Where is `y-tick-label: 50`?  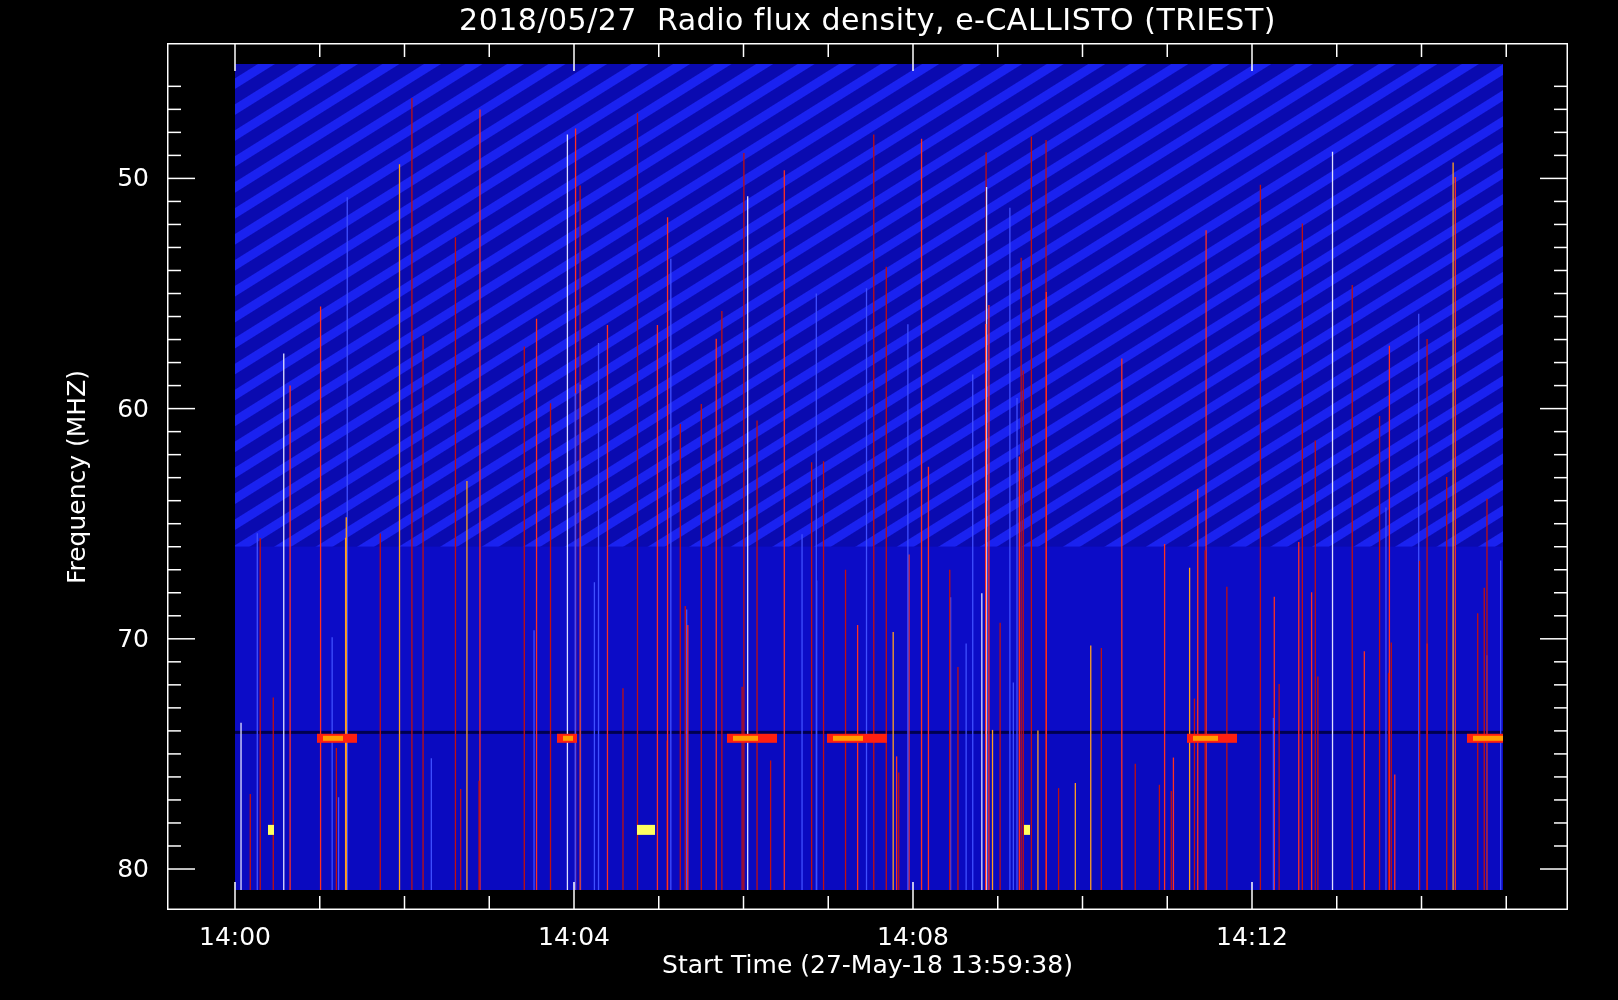 y-tick-label: 50 is located at coordinates (133, 178).